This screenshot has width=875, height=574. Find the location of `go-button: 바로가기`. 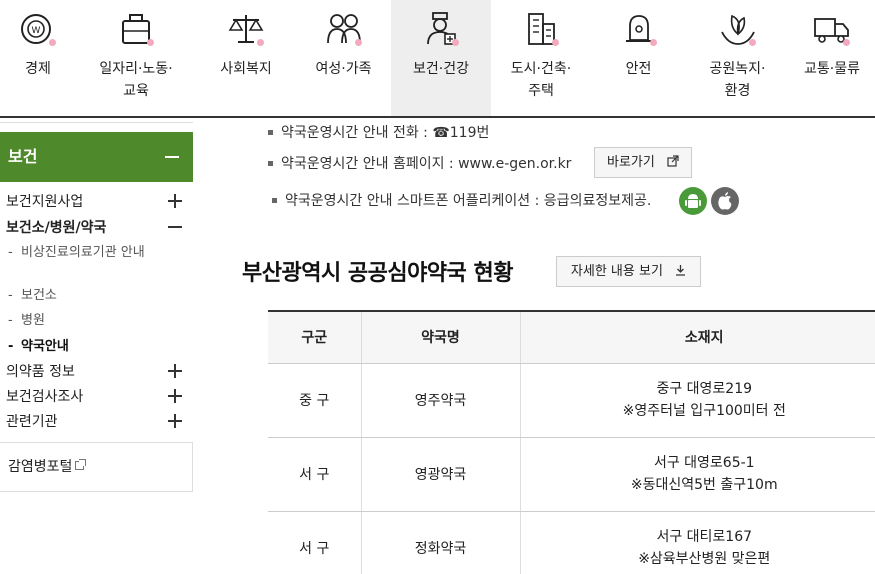

go-button: 바로가기 is located at coordinates (643, 162).